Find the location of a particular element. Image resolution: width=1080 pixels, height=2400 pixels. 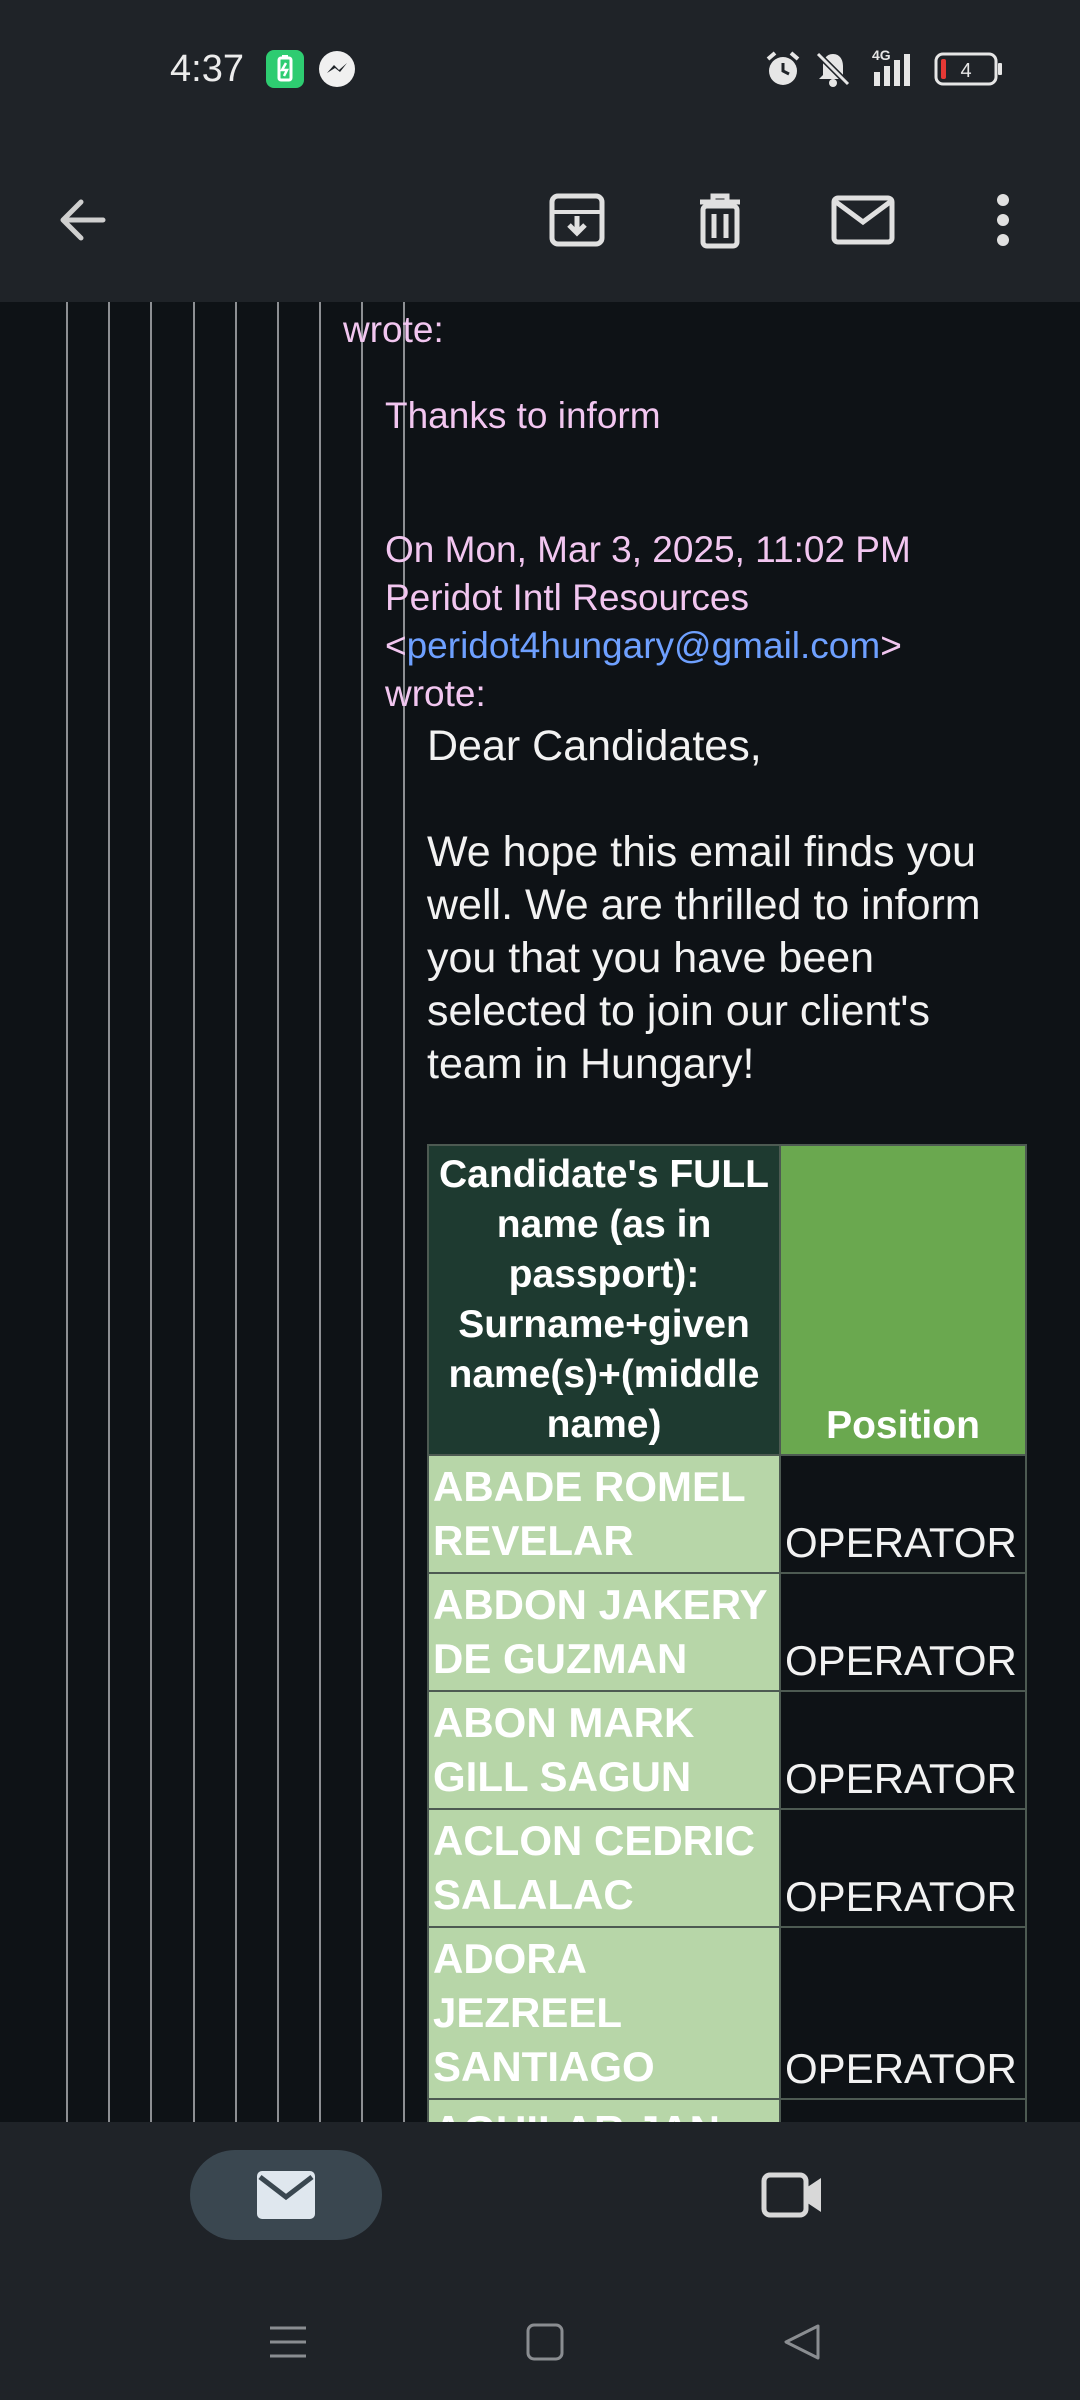

mail-icon is located at coordinates (286, 2195).